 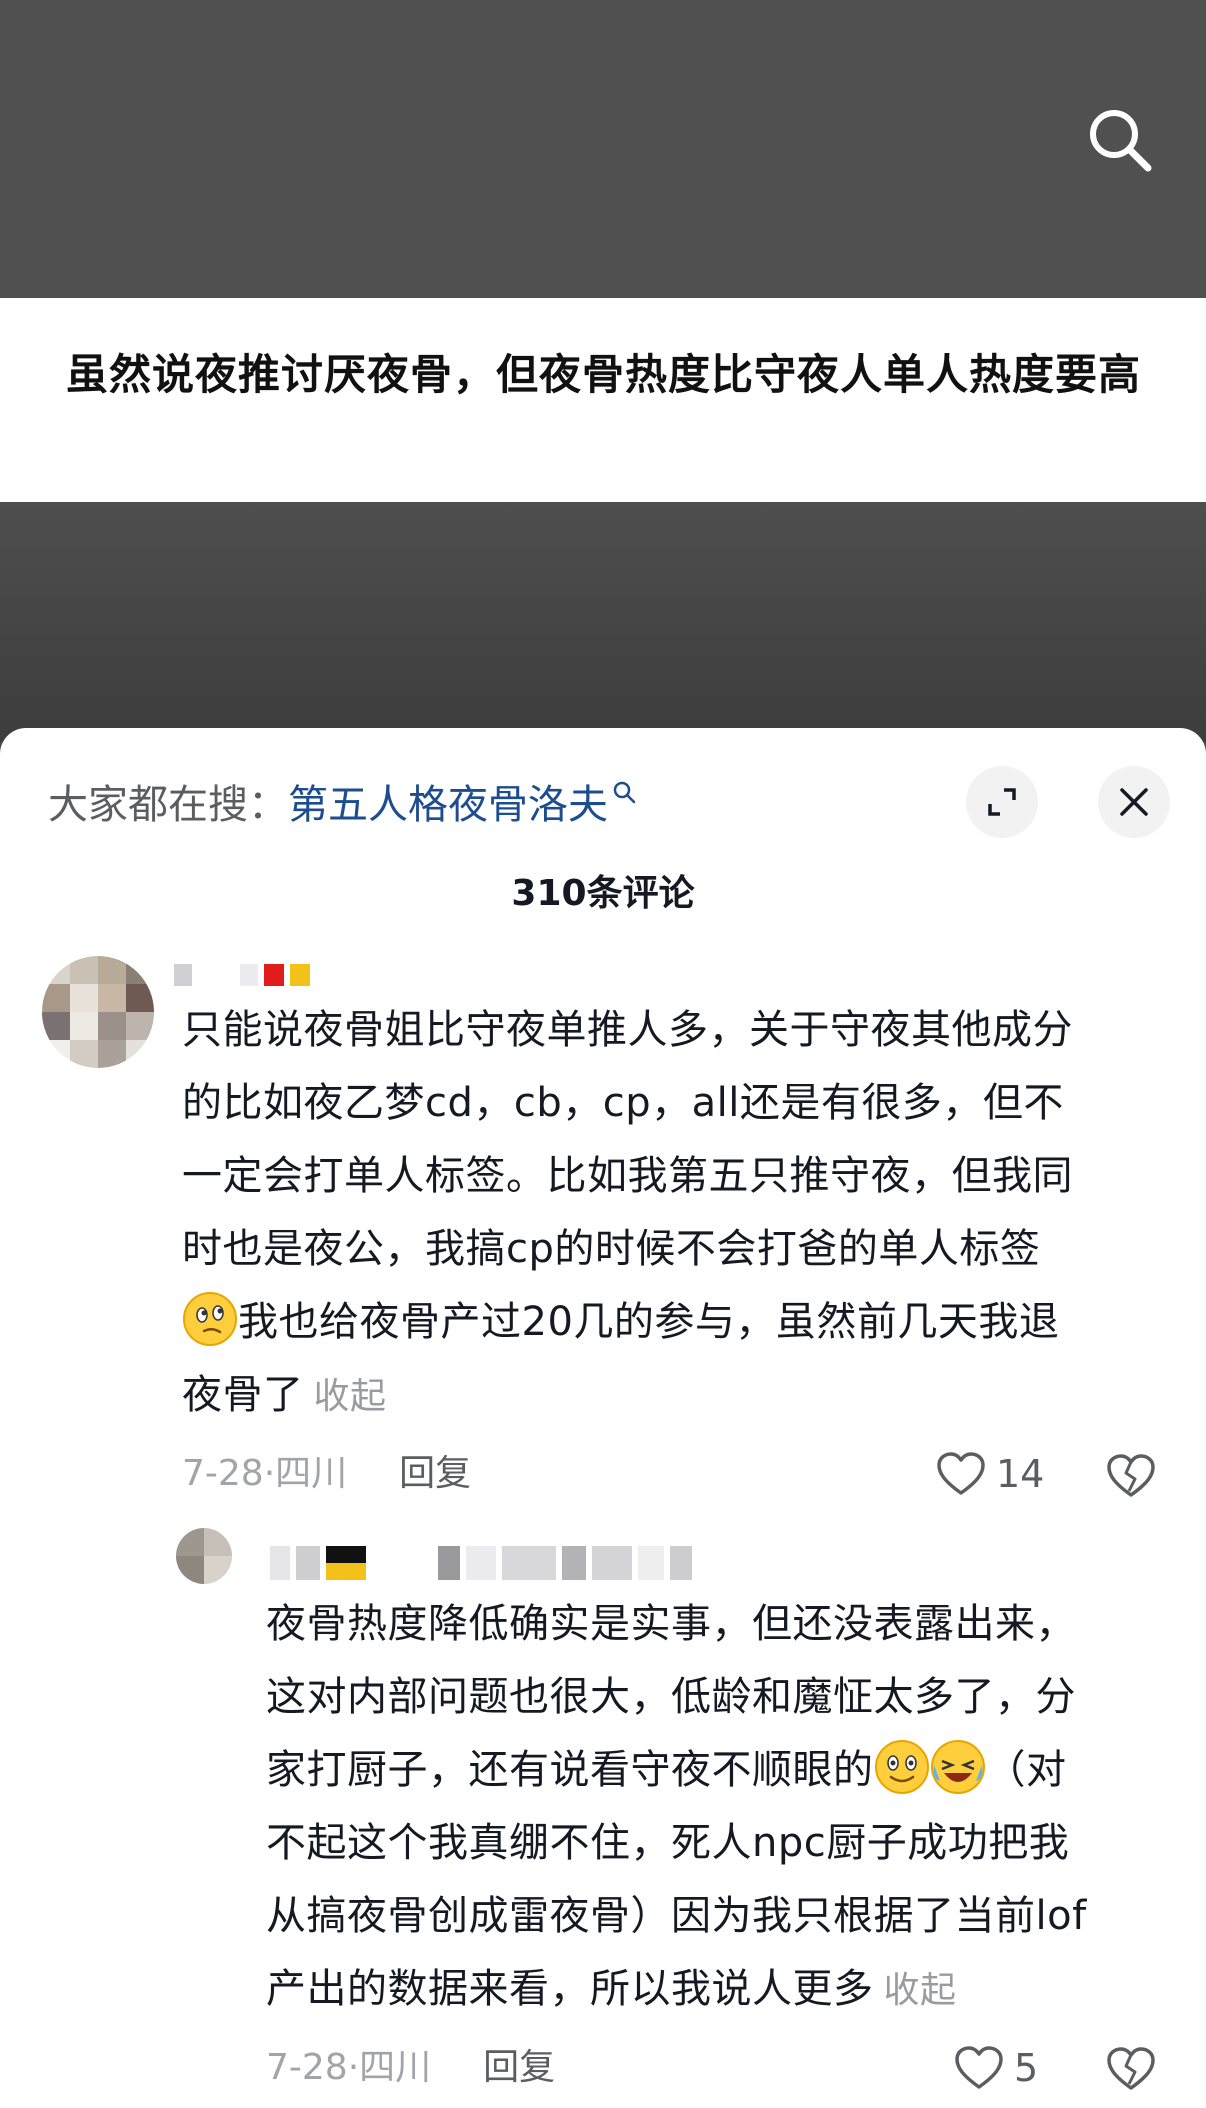 What do you see at coordinates (519, 2067) in the screenshot?
I see `reply-button: 回复` at bounding box center [519, 2067].